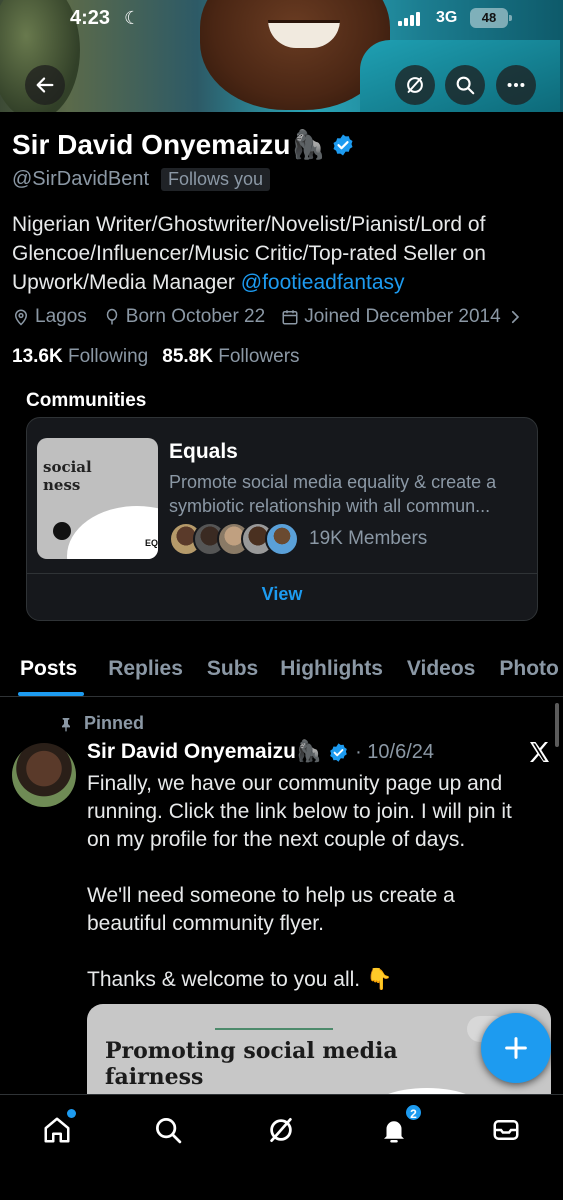  I want to click on signal-icon, so click(409, 18).